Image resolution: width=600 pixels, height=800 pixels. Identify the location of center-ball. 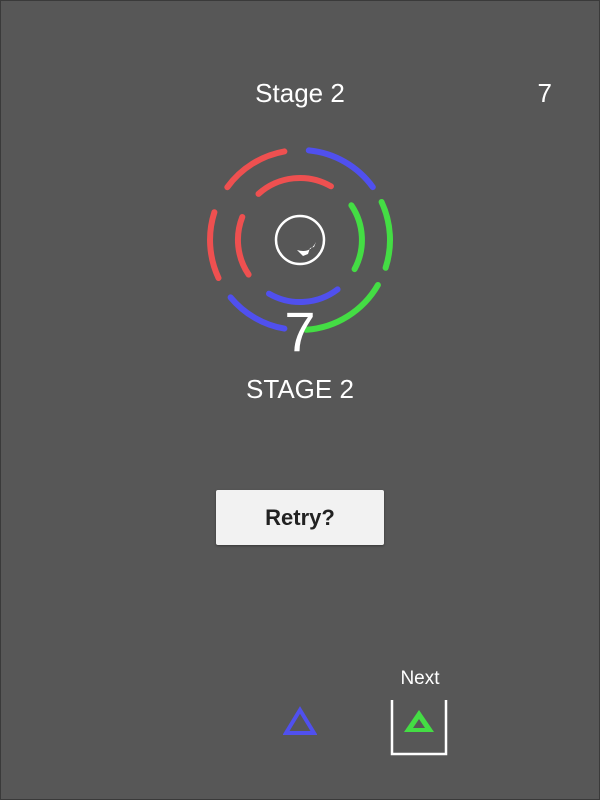
(300, 240).